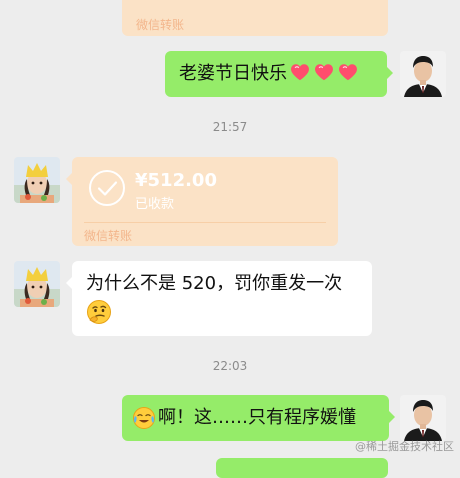  I want to click on sent-message-bubble-partial, so click(302, 468).